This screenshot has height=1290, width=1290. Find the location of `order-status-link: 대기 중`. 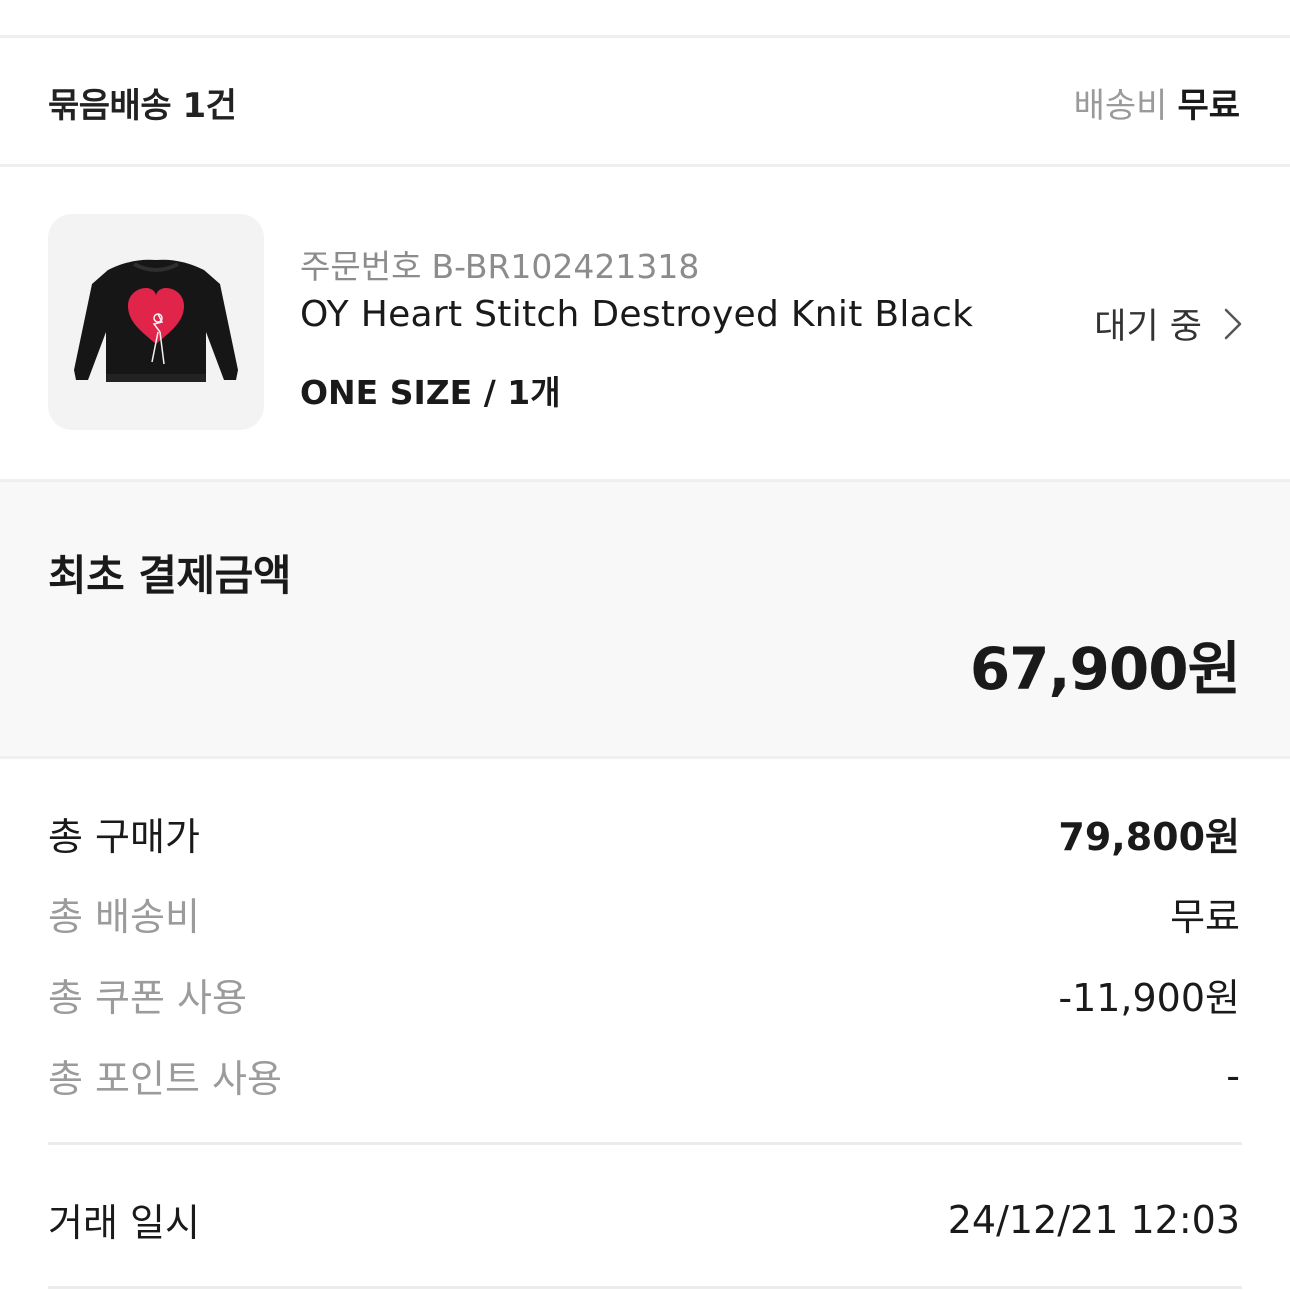

order-status-link: 대기 중 is located at coordinates (1168, 323).